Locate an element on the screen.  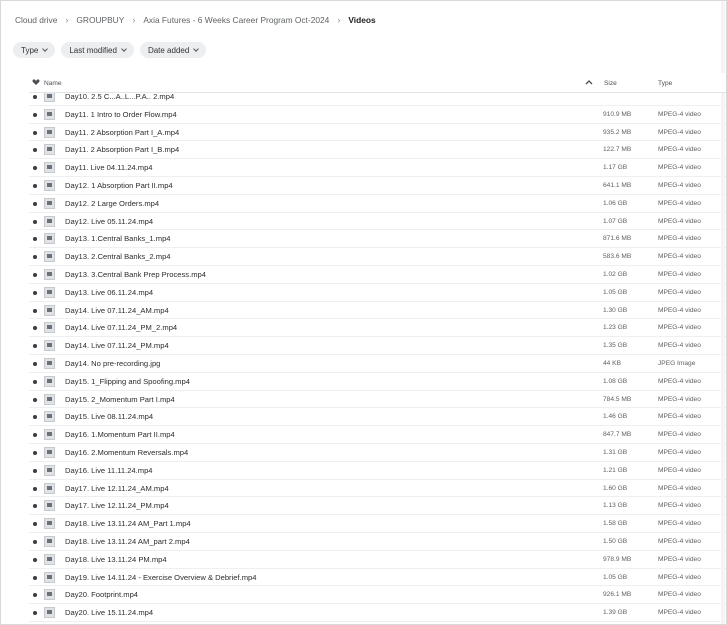
file-size: 122.7 MB is located at coordinates (617, 150).